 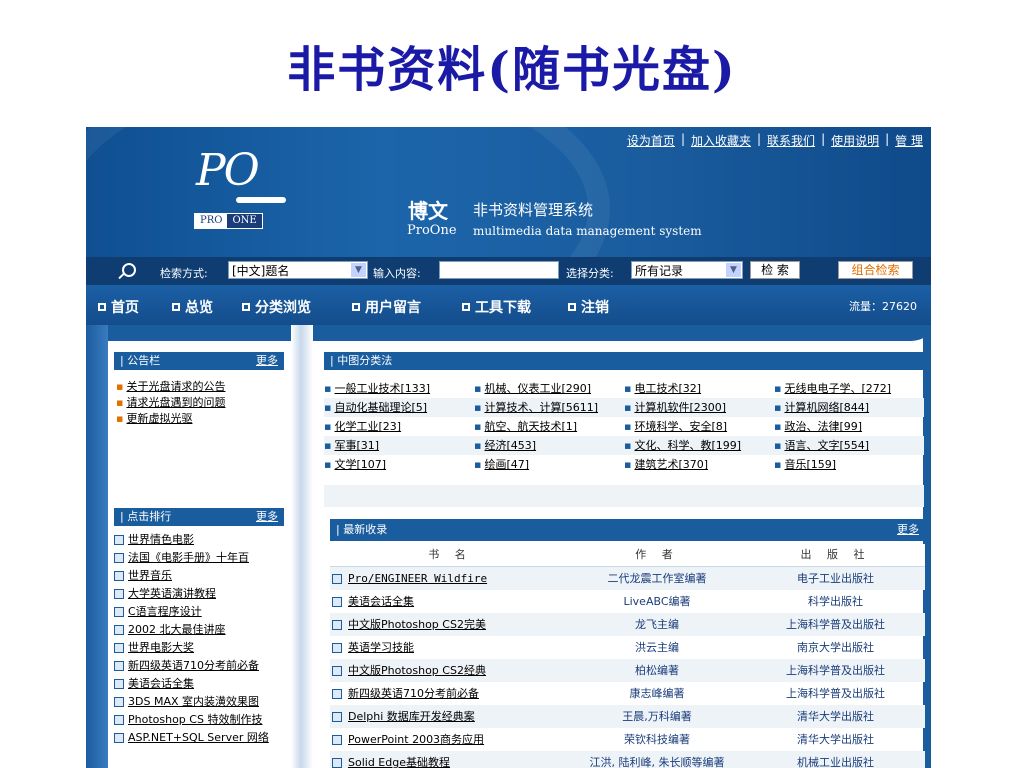 What do you see at coordinates (849, 426) in the screenshot?
I see `category-link: ▪ 政治、法律[99]` at bounding box center [849, 426].